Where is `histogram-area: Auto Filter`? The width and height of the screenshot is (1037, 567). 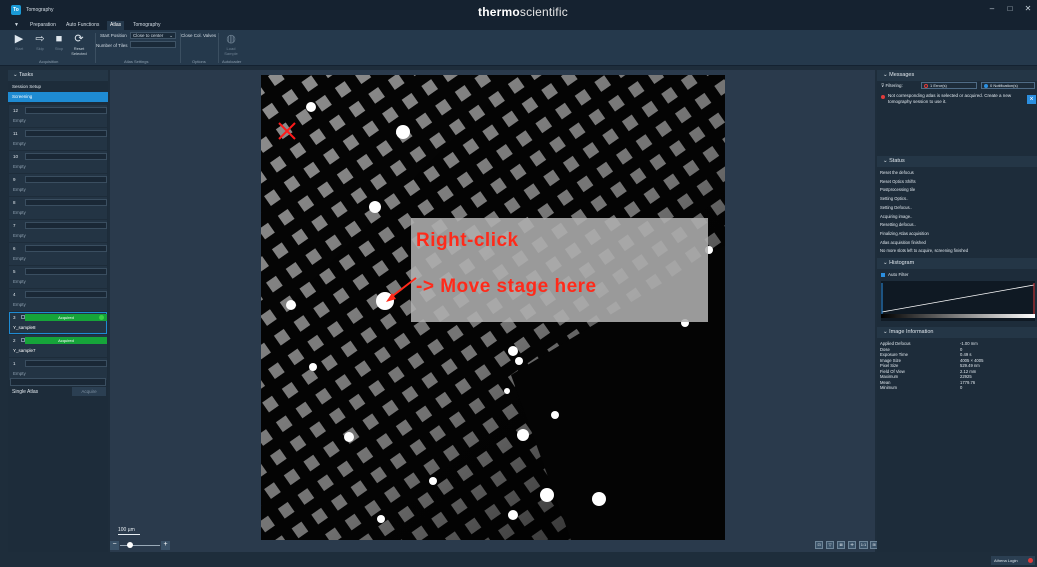
histogram-area: Auto Filter is located at coordinates (957, 298).